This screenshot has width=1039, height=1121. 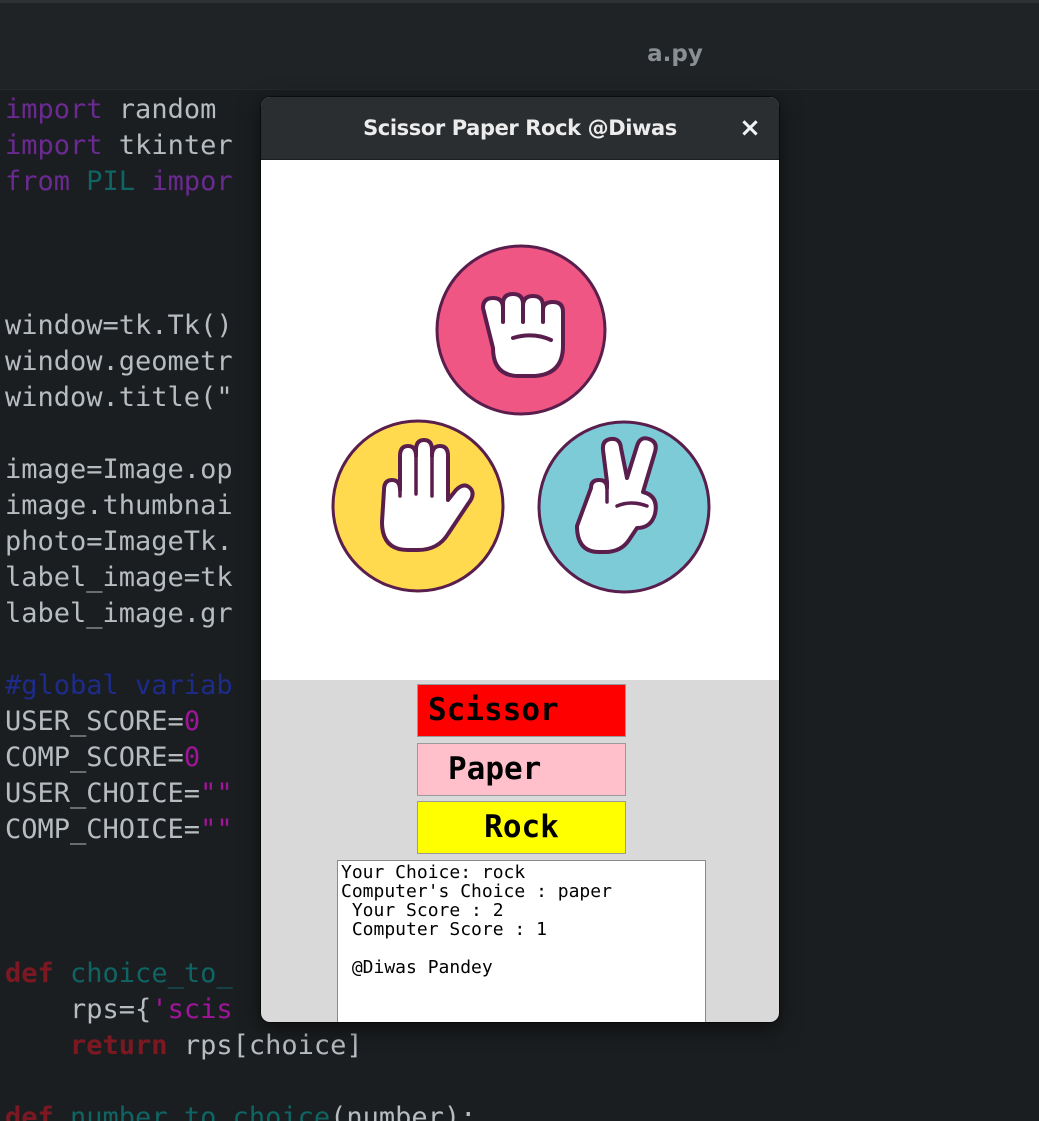 What do you see at coordinates (119, 685) in the screenshot?
I see `code-token: #global variab` at bounding box center [119, 685].